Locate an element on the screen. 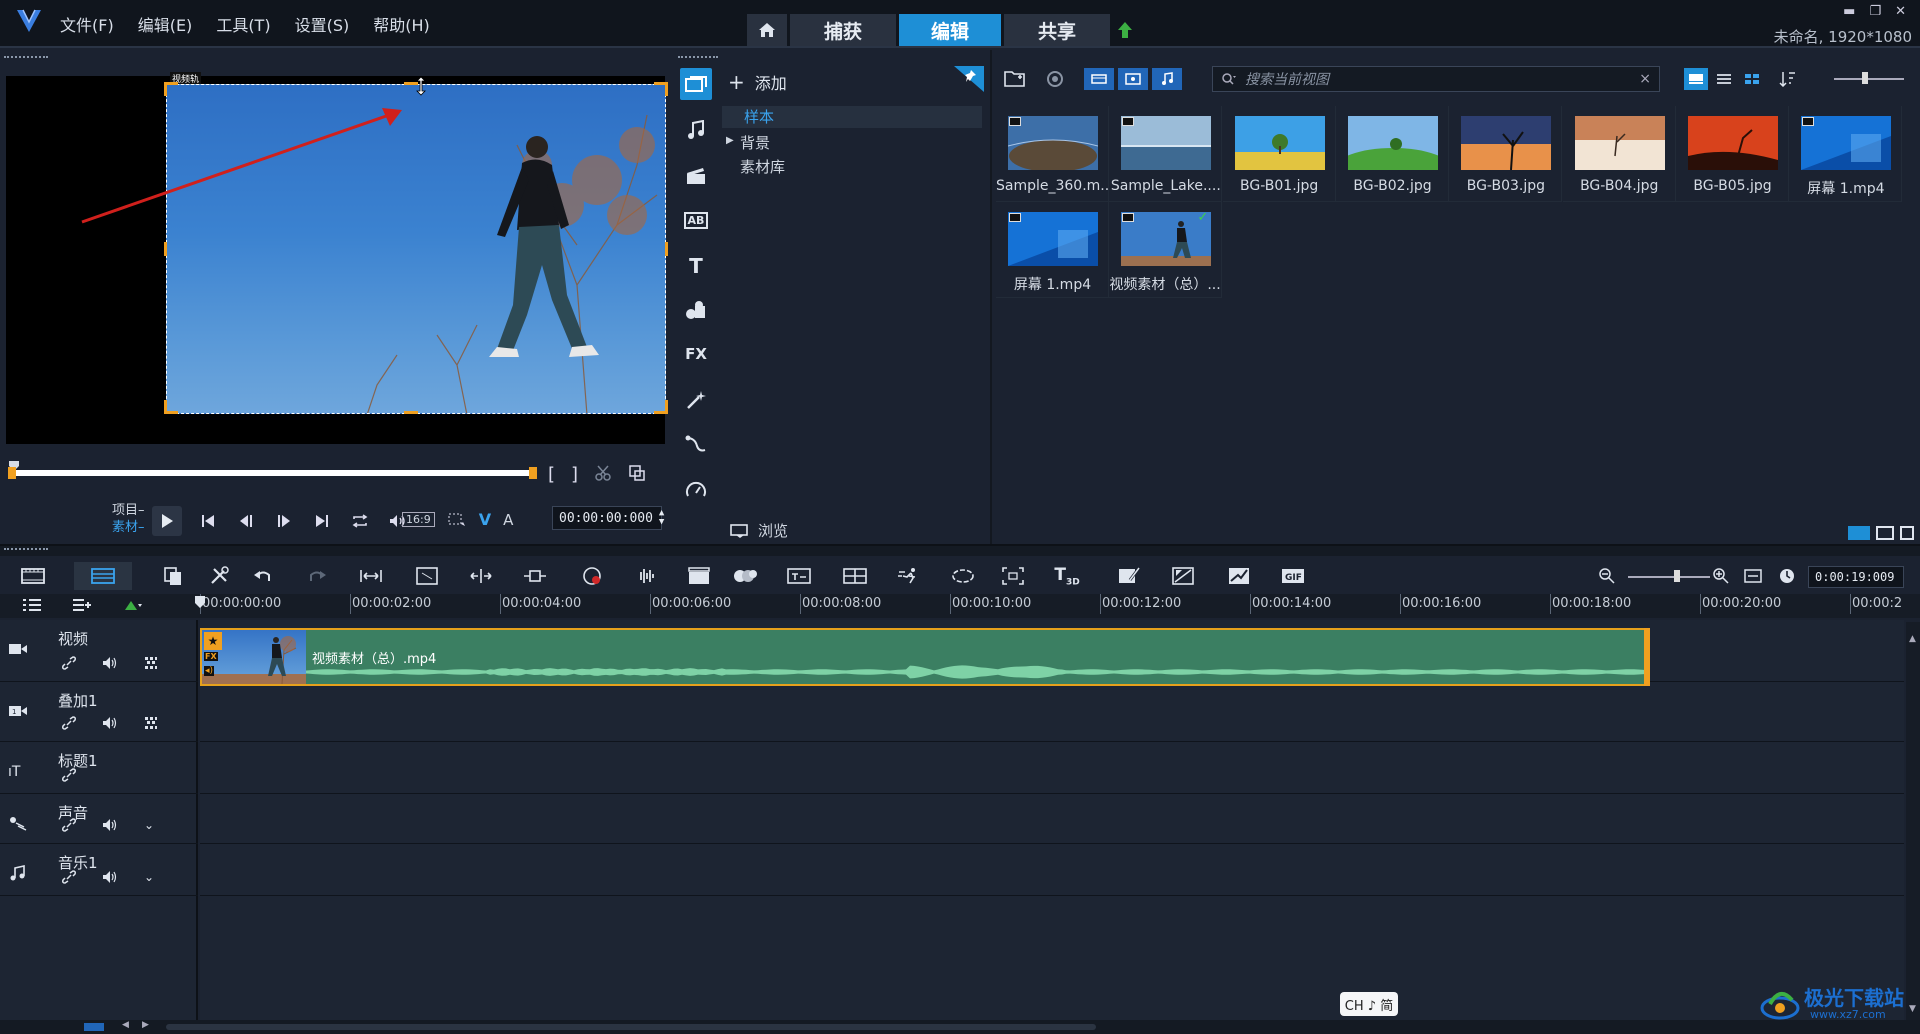 The image size is (1920, 1034). library-item: BG-B04.jpg is located at coordinates (1619, 154).